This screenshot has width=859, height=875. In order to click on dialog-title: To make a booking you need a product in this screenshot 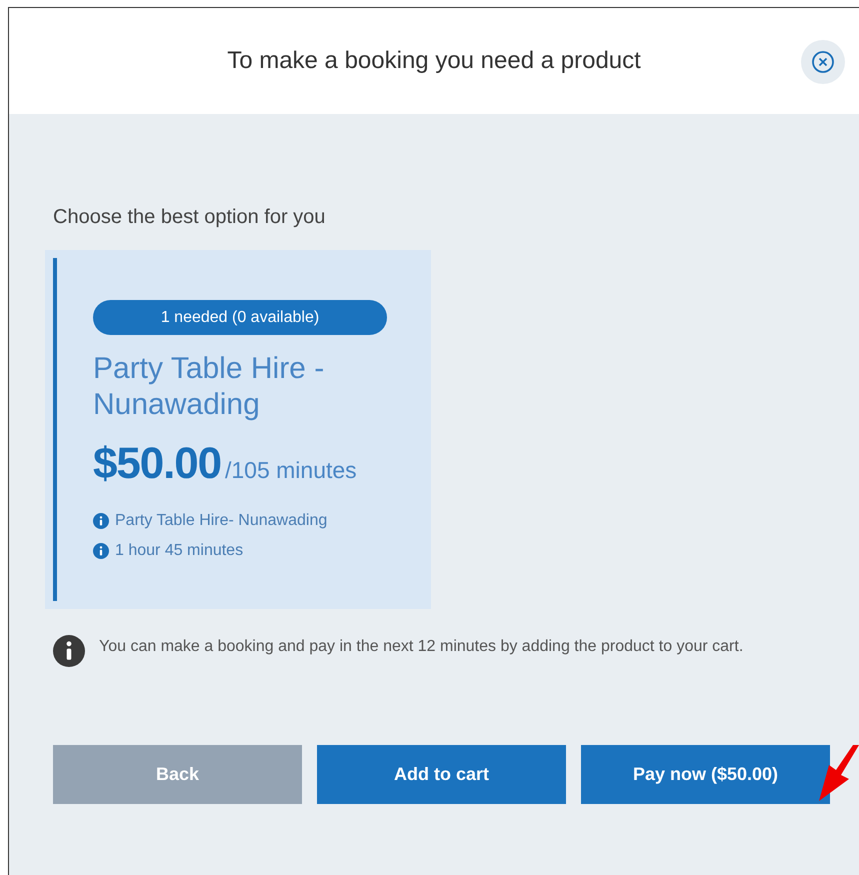, I will do `click(434, 61)`.